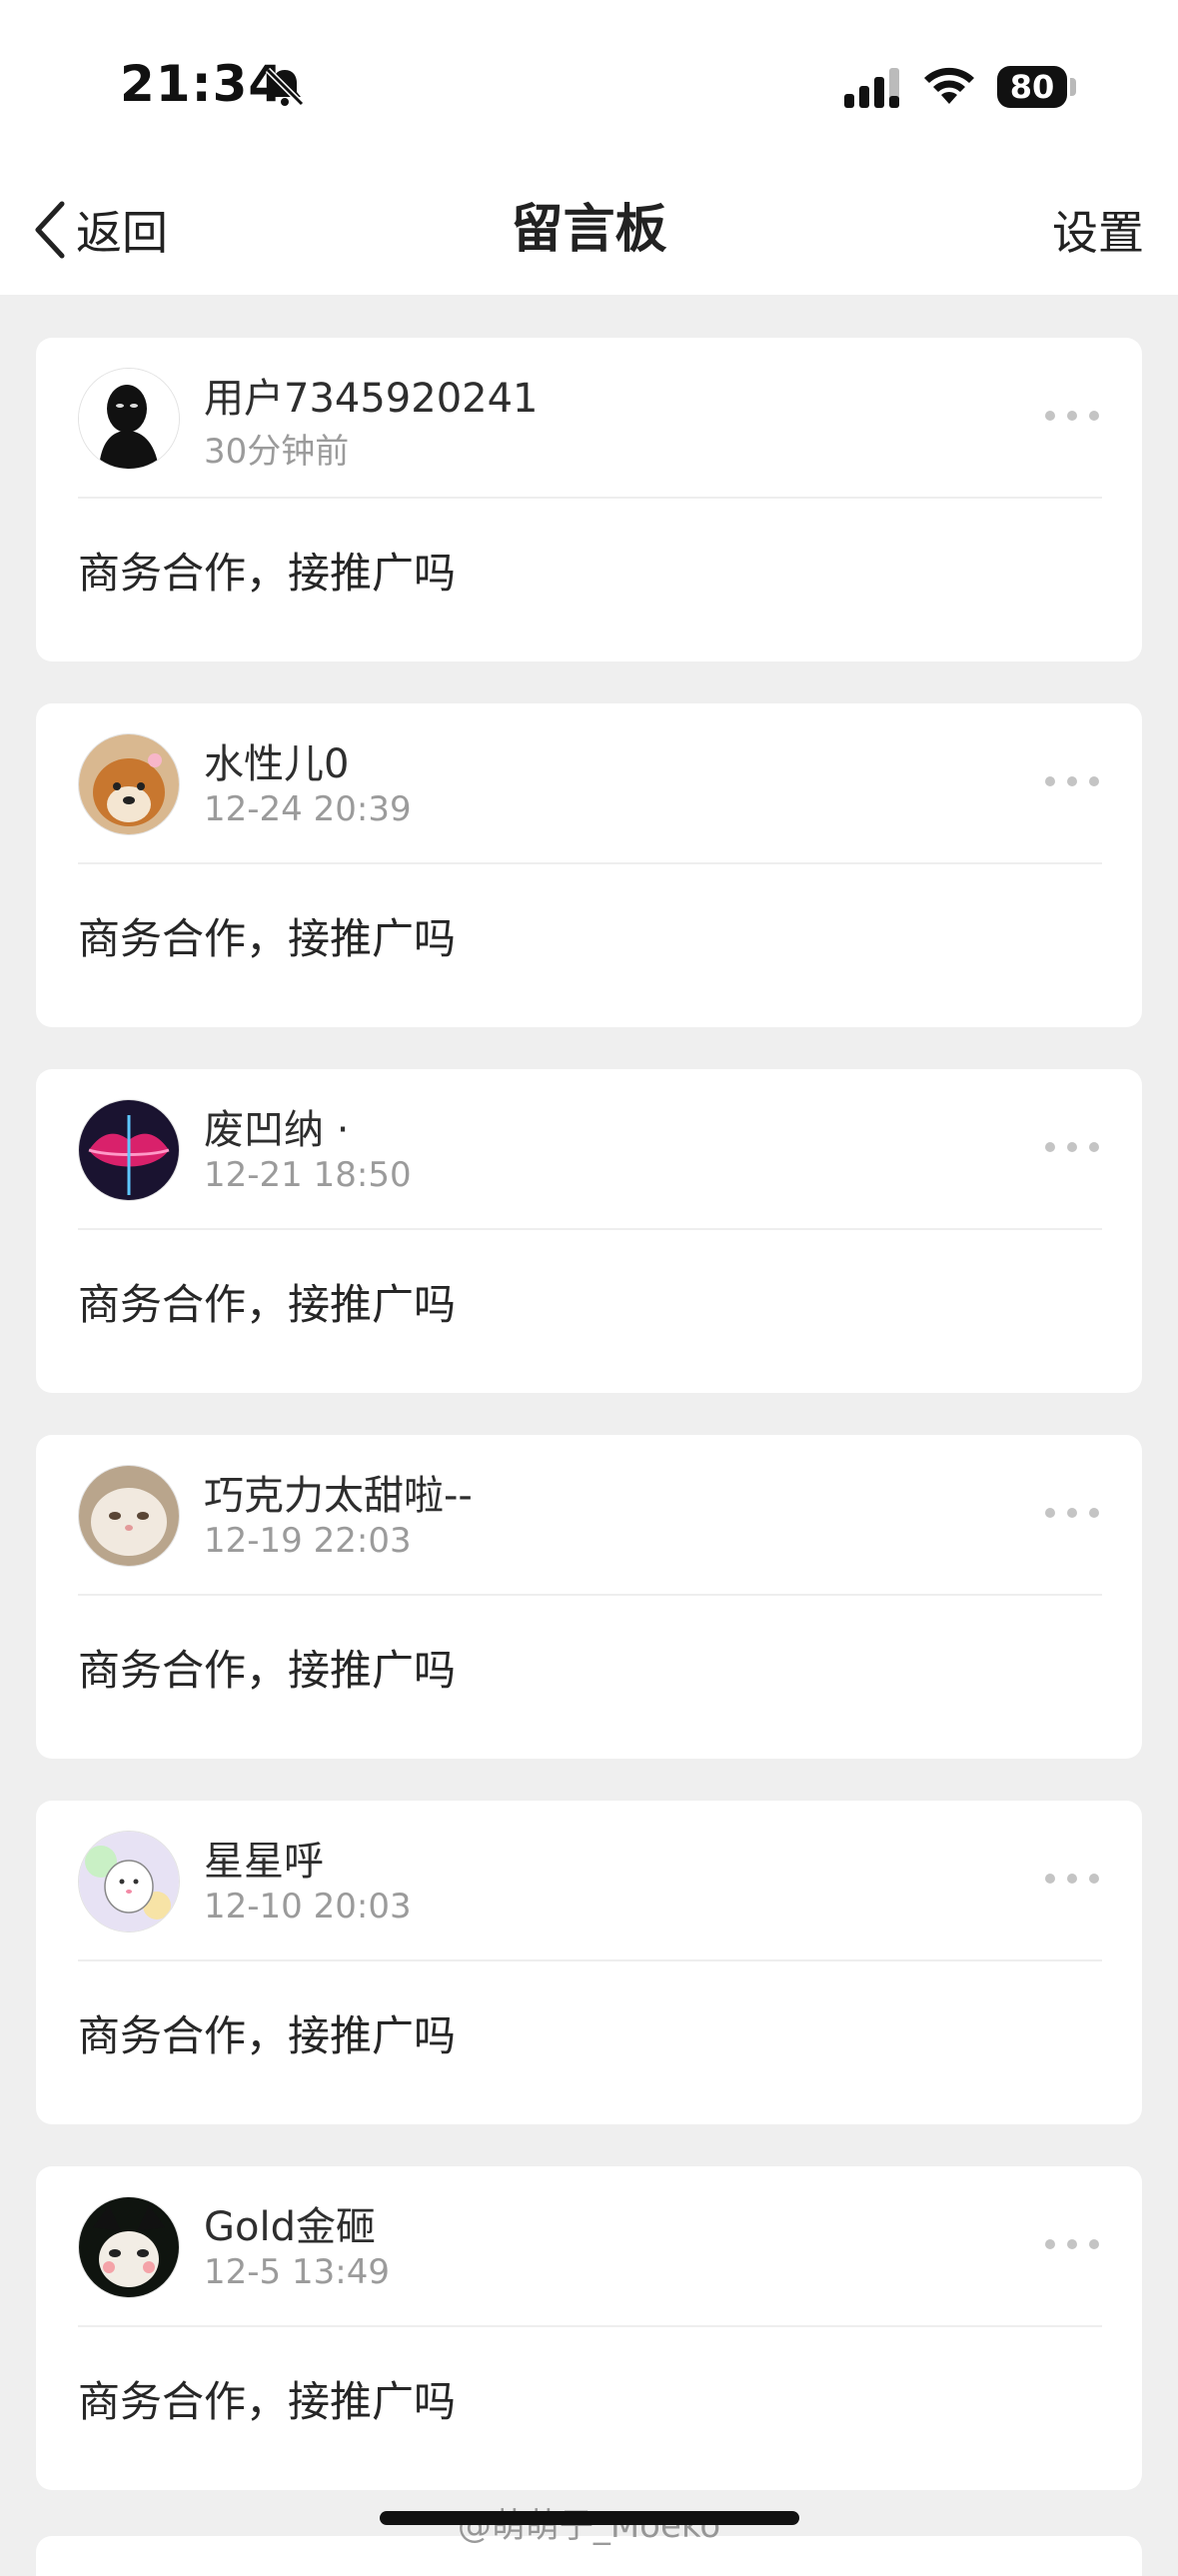  Describe the element at coordinates (290, 2227) in the screenshot. I see `username: Gold金砸` at that location.